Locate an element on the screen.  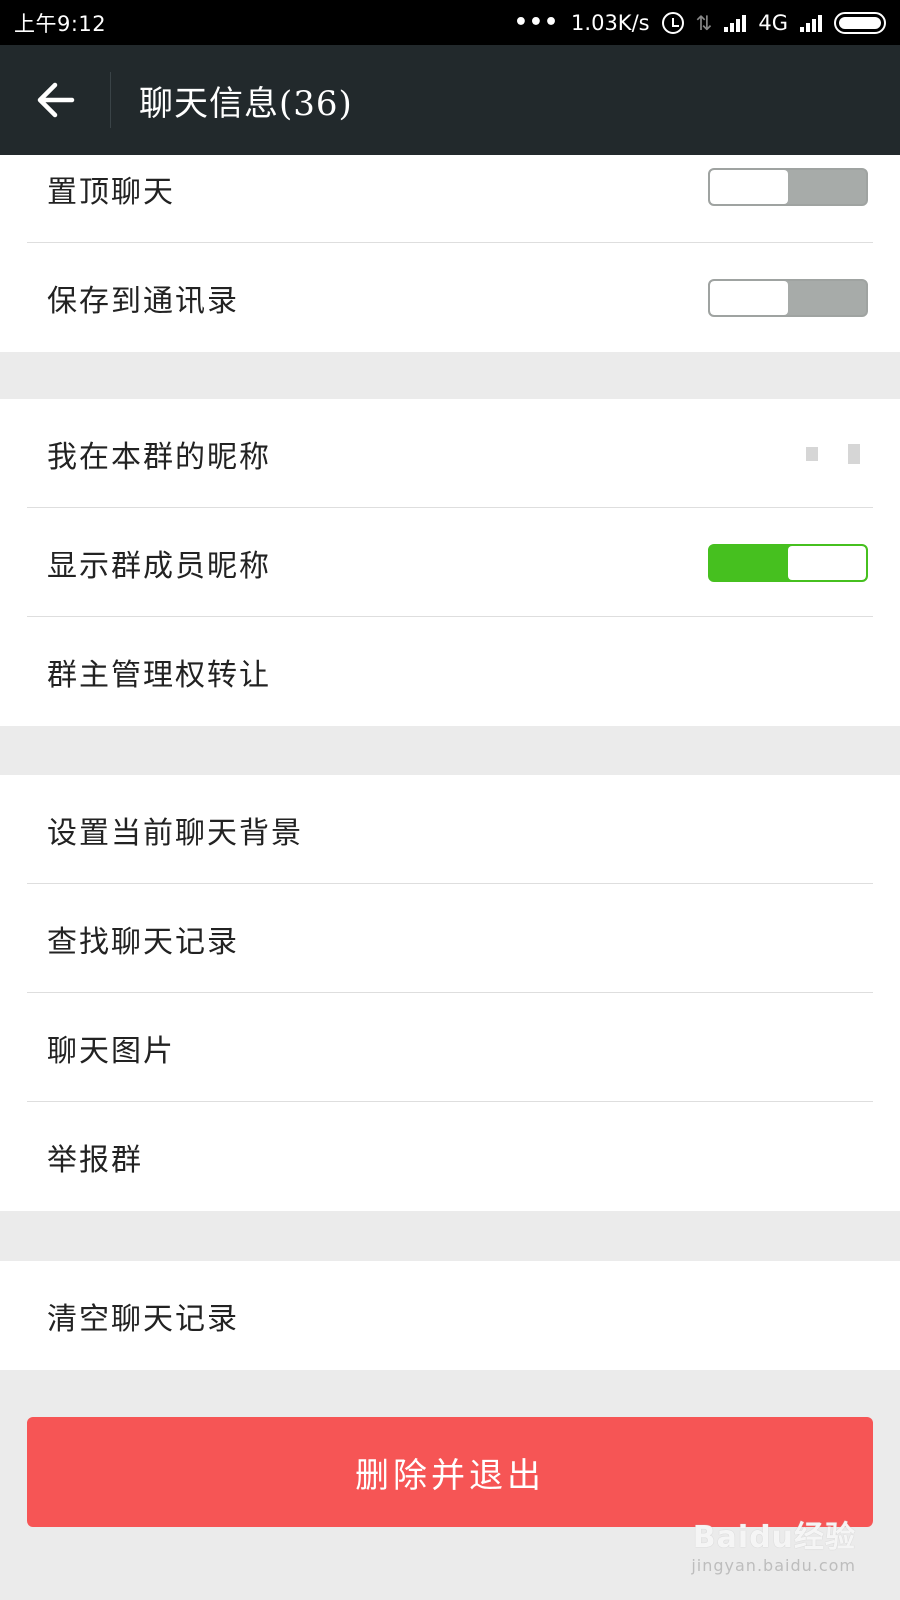
my-group-nickname-label: 我在本群的昵称 is located at coordinates (159, 457).